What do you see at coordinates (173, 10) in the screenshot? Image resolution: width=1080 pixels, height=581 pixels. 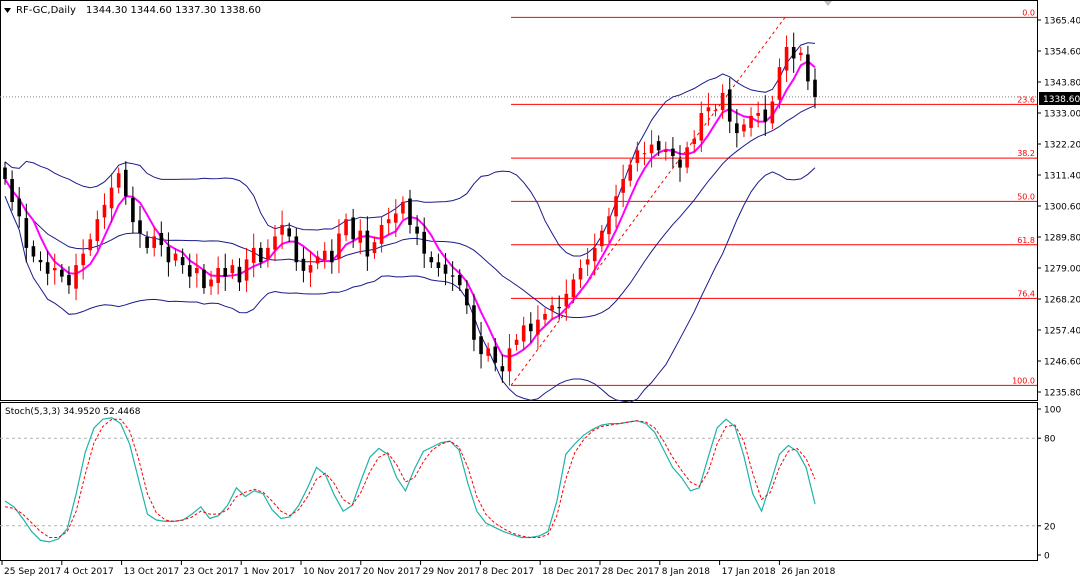 I see `ohlc-label: 1344.30 1344.60 1337.30 1338.60` at bounding box center [173, 10].